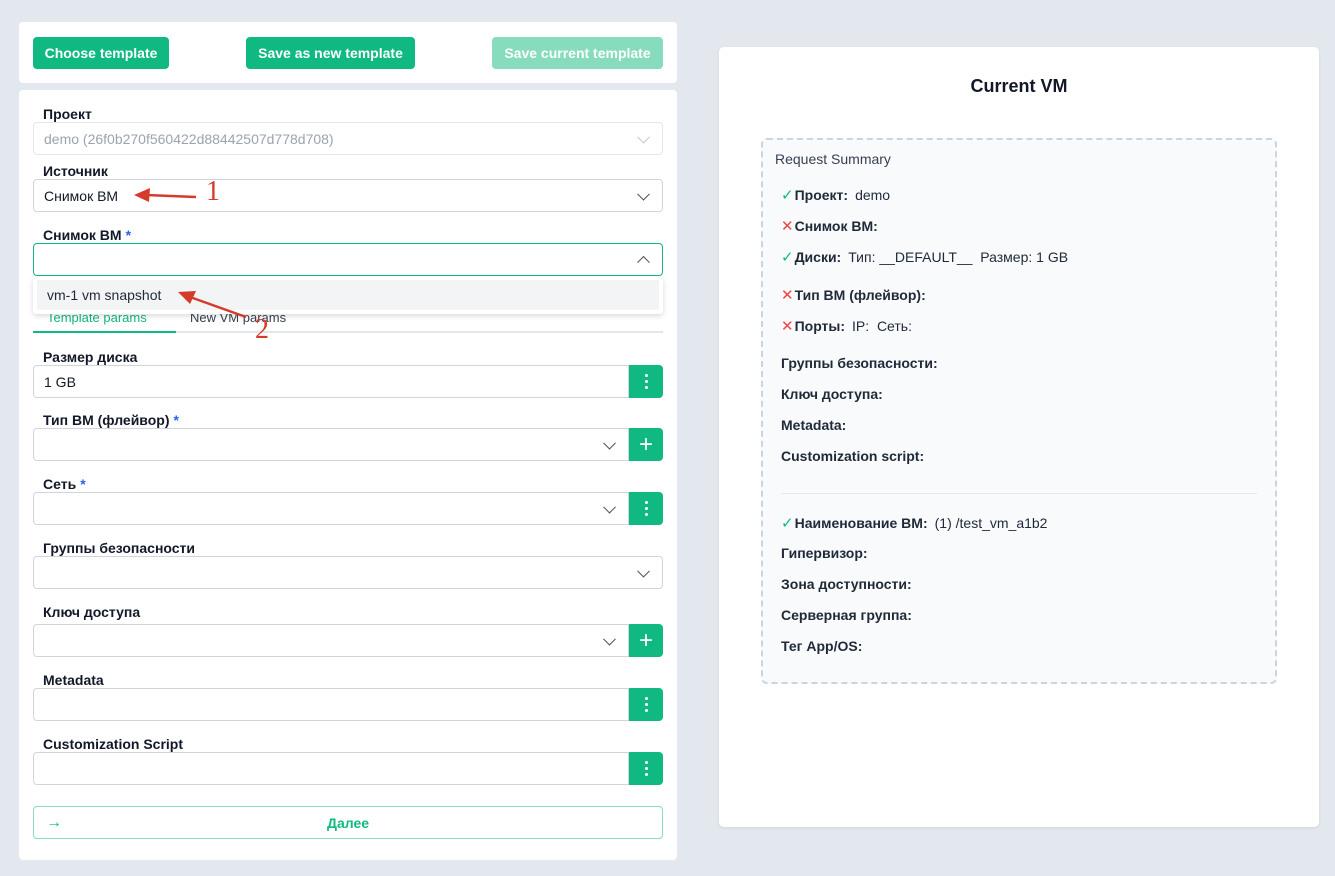  I want to click on project-label: Проект, so click(67, 114).